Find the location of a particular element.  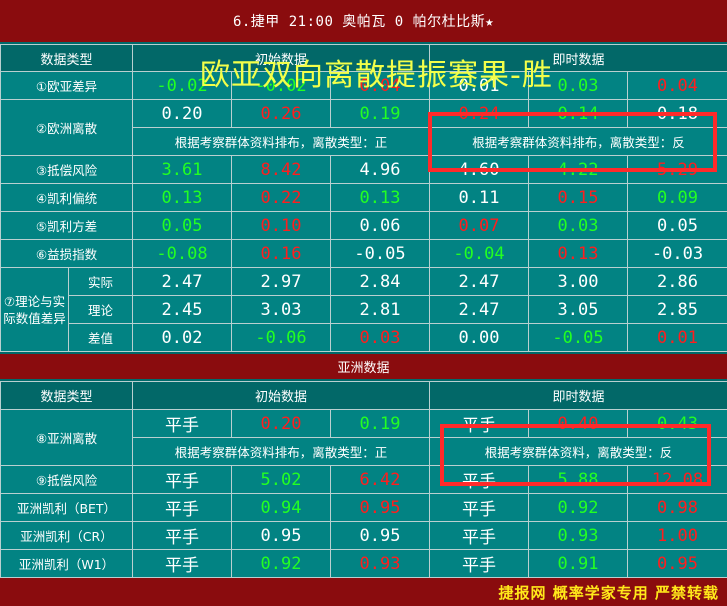

row-label-asia-disc: ⑧亚洲离散 is located at coordinates (66, 437).